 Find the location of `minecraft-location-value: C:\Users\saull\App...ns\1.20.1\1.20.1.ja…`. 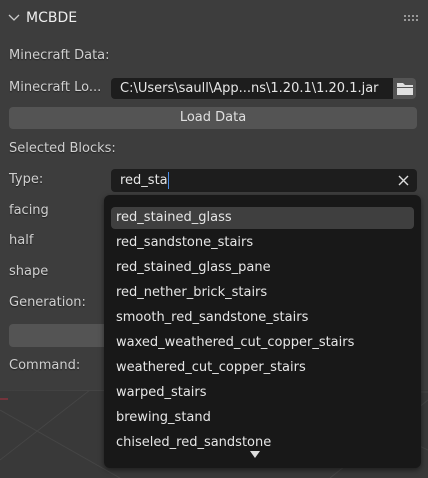

minecraft-location-value: C:\Users\saull\App...ns\1.20.1\1.20.1.ja… is located at coordinates (249, 88).